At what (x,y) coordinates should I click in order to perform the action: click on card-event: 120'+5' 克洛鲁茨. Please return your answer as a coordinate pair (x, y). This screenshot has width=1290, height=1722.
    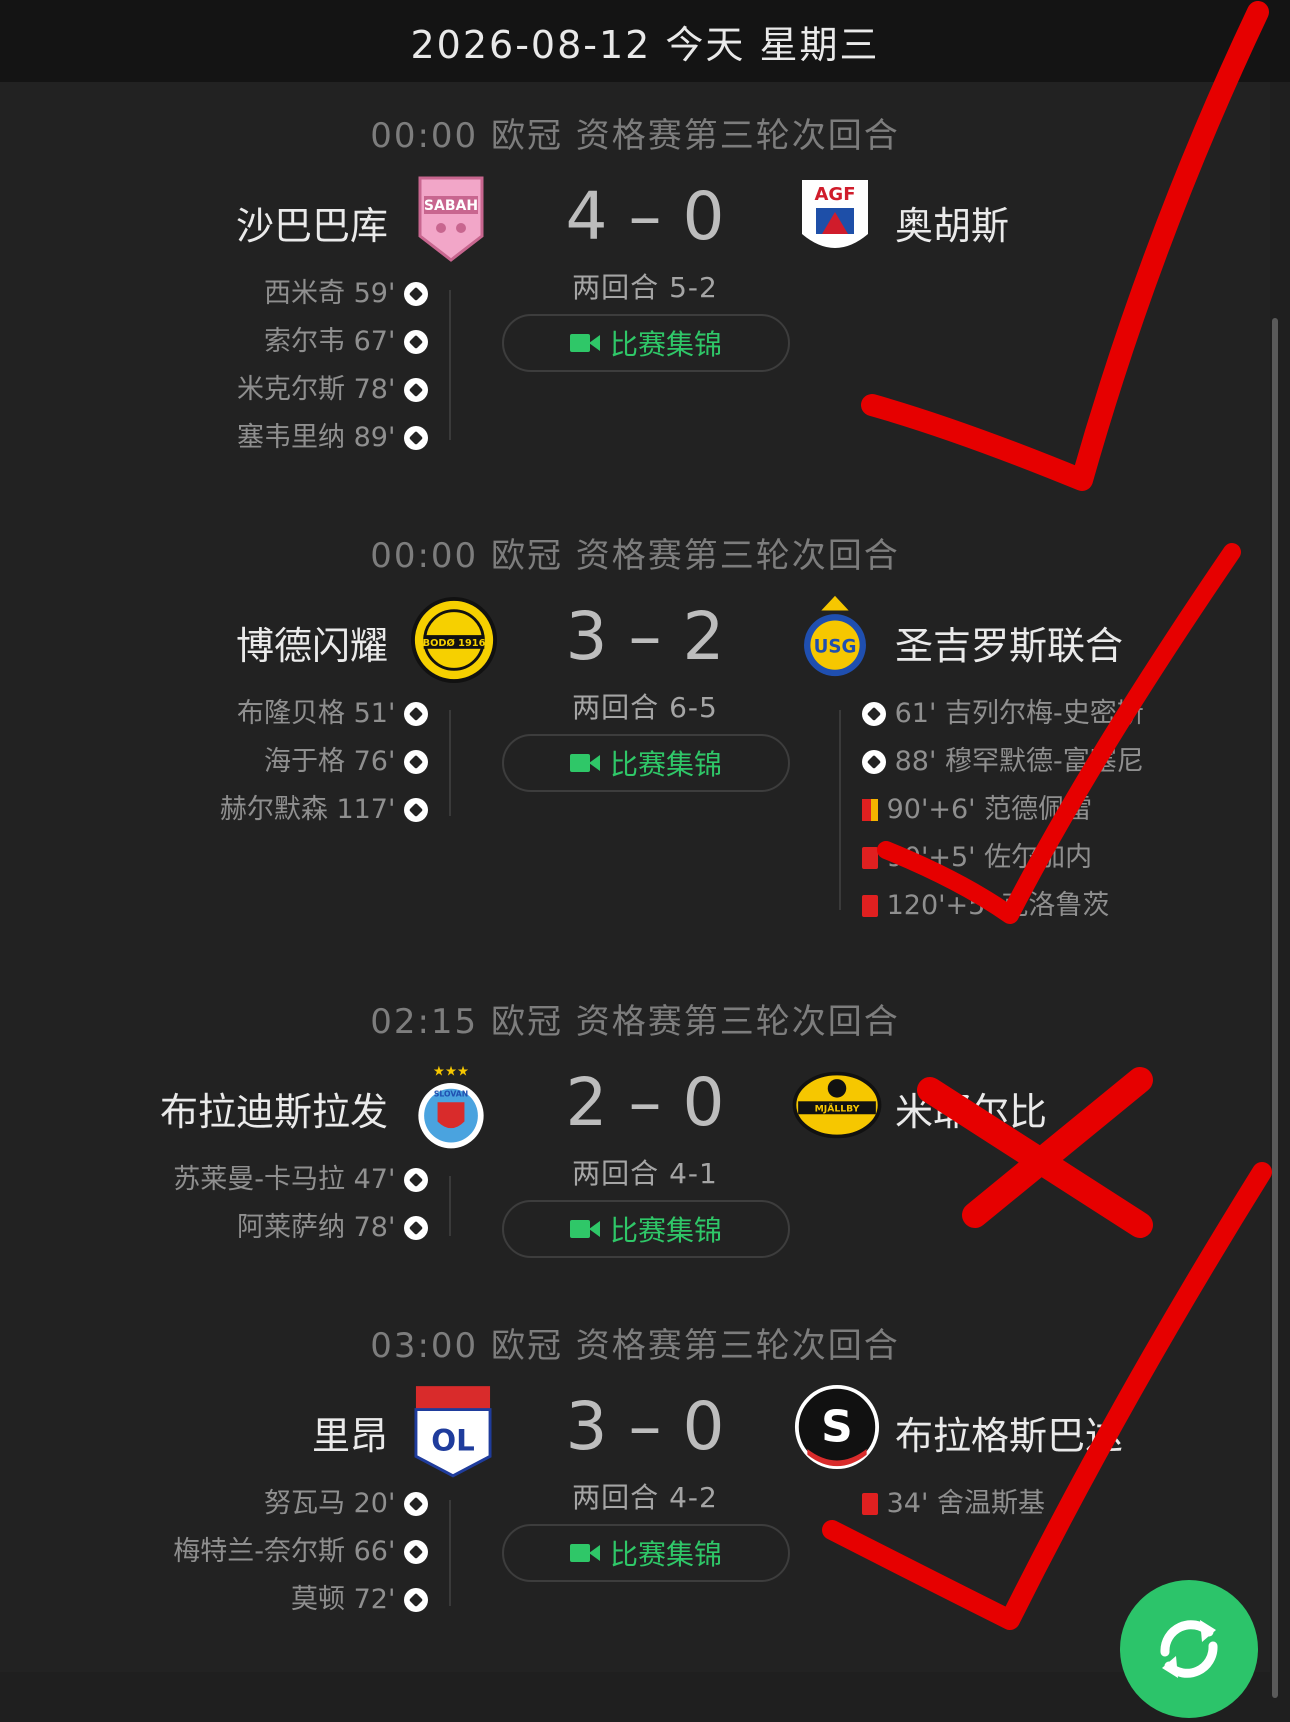
    Looking at the image, I should click on (985, 906).